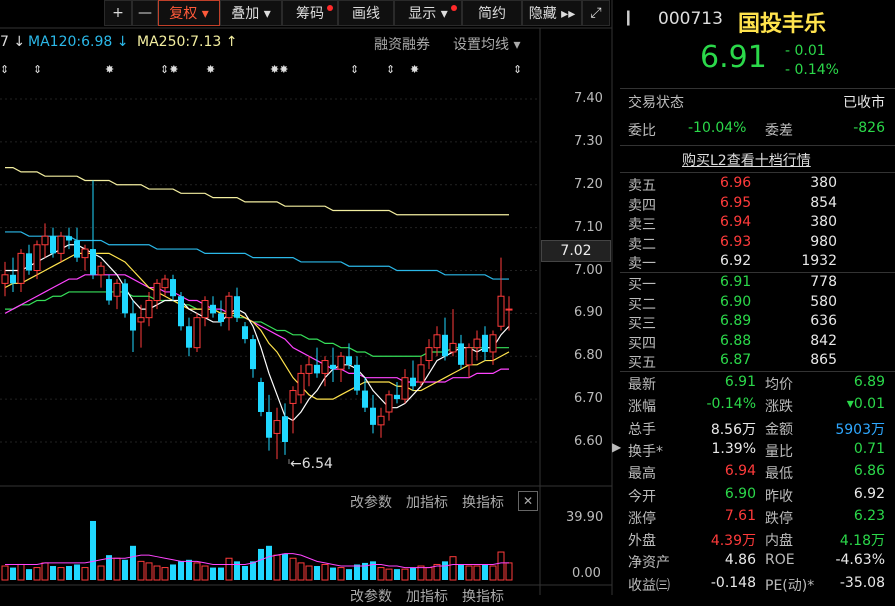 This screenshot has width=895, height=606. What do you see at coordinates (823, 241) in the screenshot?
I see `sell-order-volume: 980` at bounding box center [823, 241].